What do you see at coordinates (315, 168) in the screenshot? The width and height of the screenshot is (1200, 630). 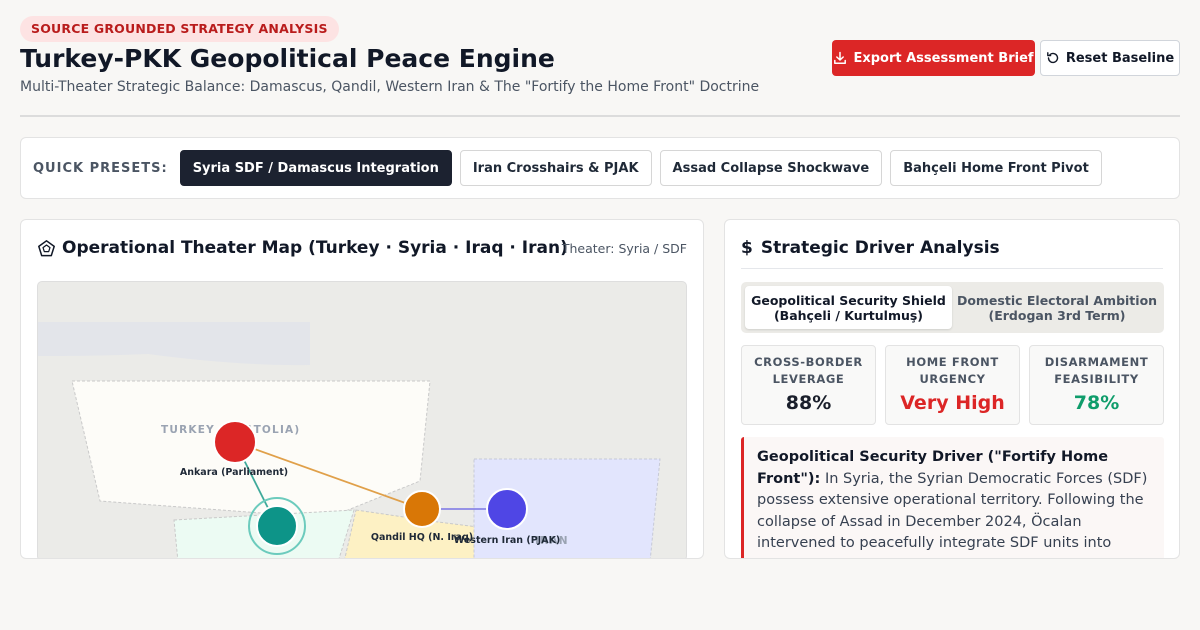 I see `preset-syria-sdf: Syria SDF / Damascus Integration` at bounding box center [315, 168].